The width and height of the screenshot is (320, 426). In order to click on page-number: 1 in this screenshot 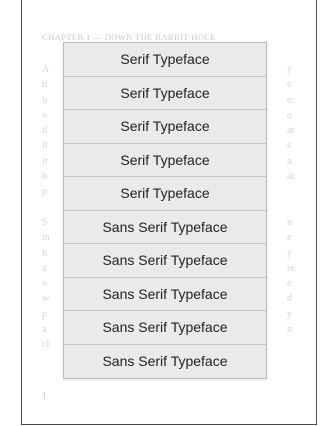, I will do `click(44, 396)`.